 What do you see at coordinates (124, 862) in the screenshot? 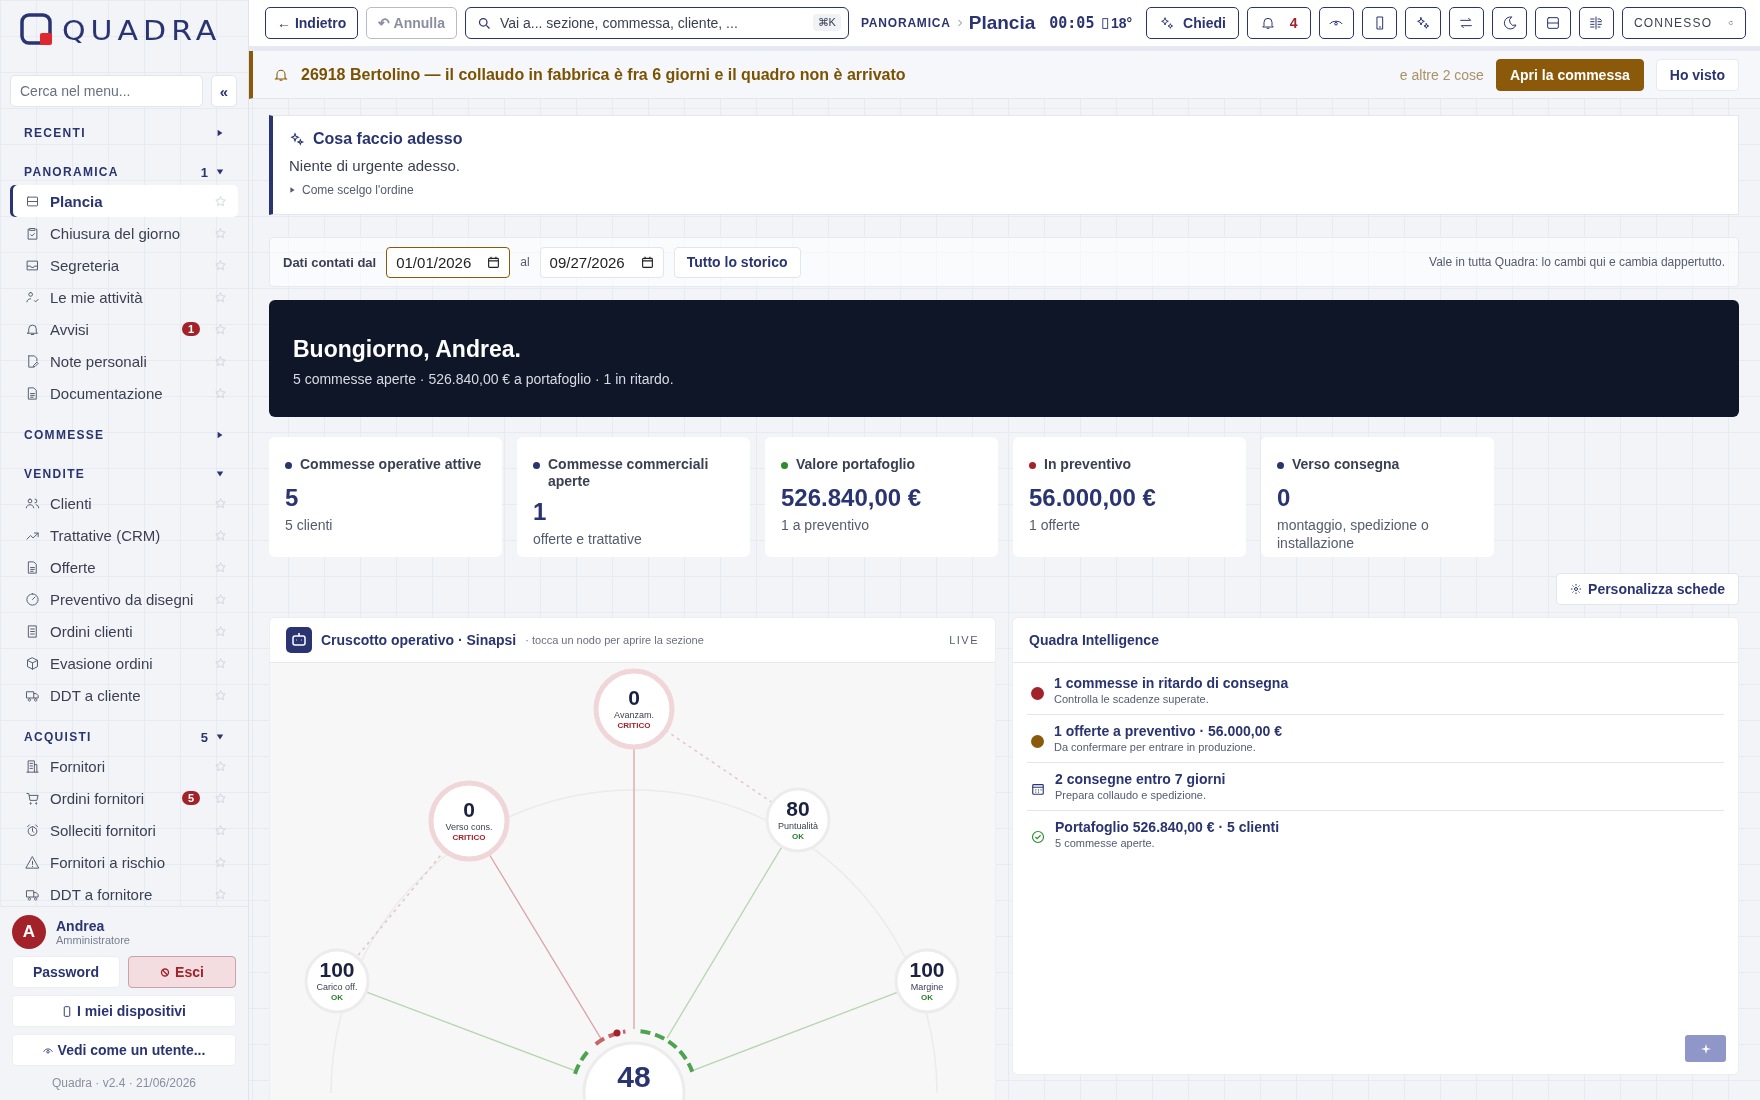
I see `nav-item: Fornitori a rischio` at bounding box center [124, 862].